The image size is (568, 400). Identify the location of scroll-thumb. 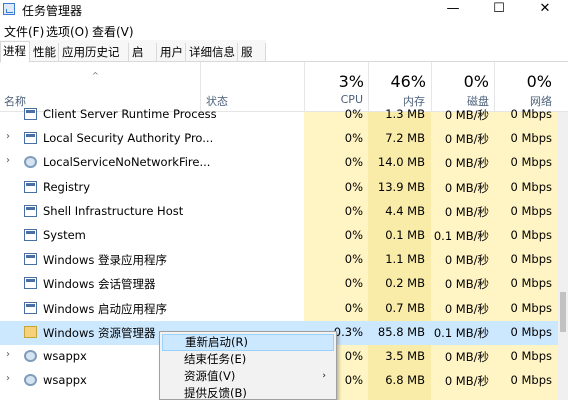
(563, 312).